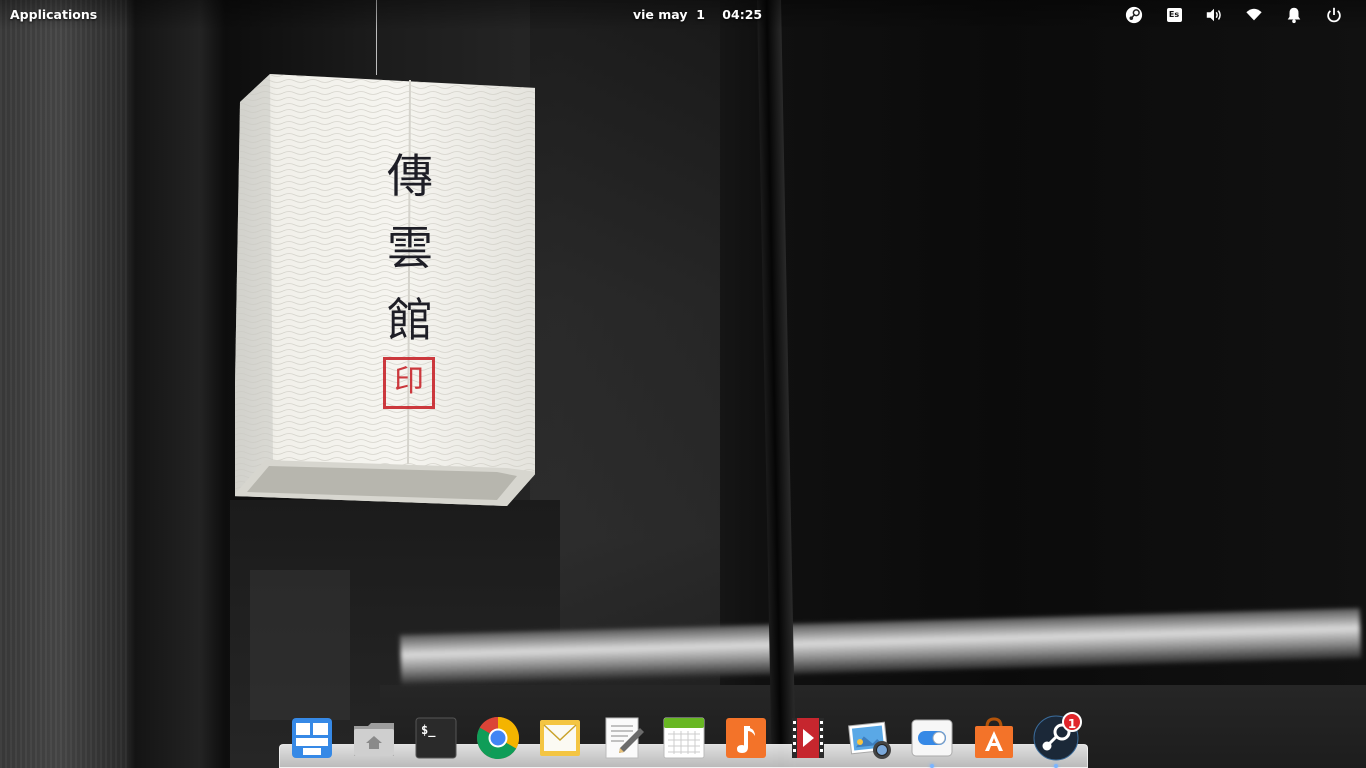  I want to click on dock-item-files, so click(374, 738).